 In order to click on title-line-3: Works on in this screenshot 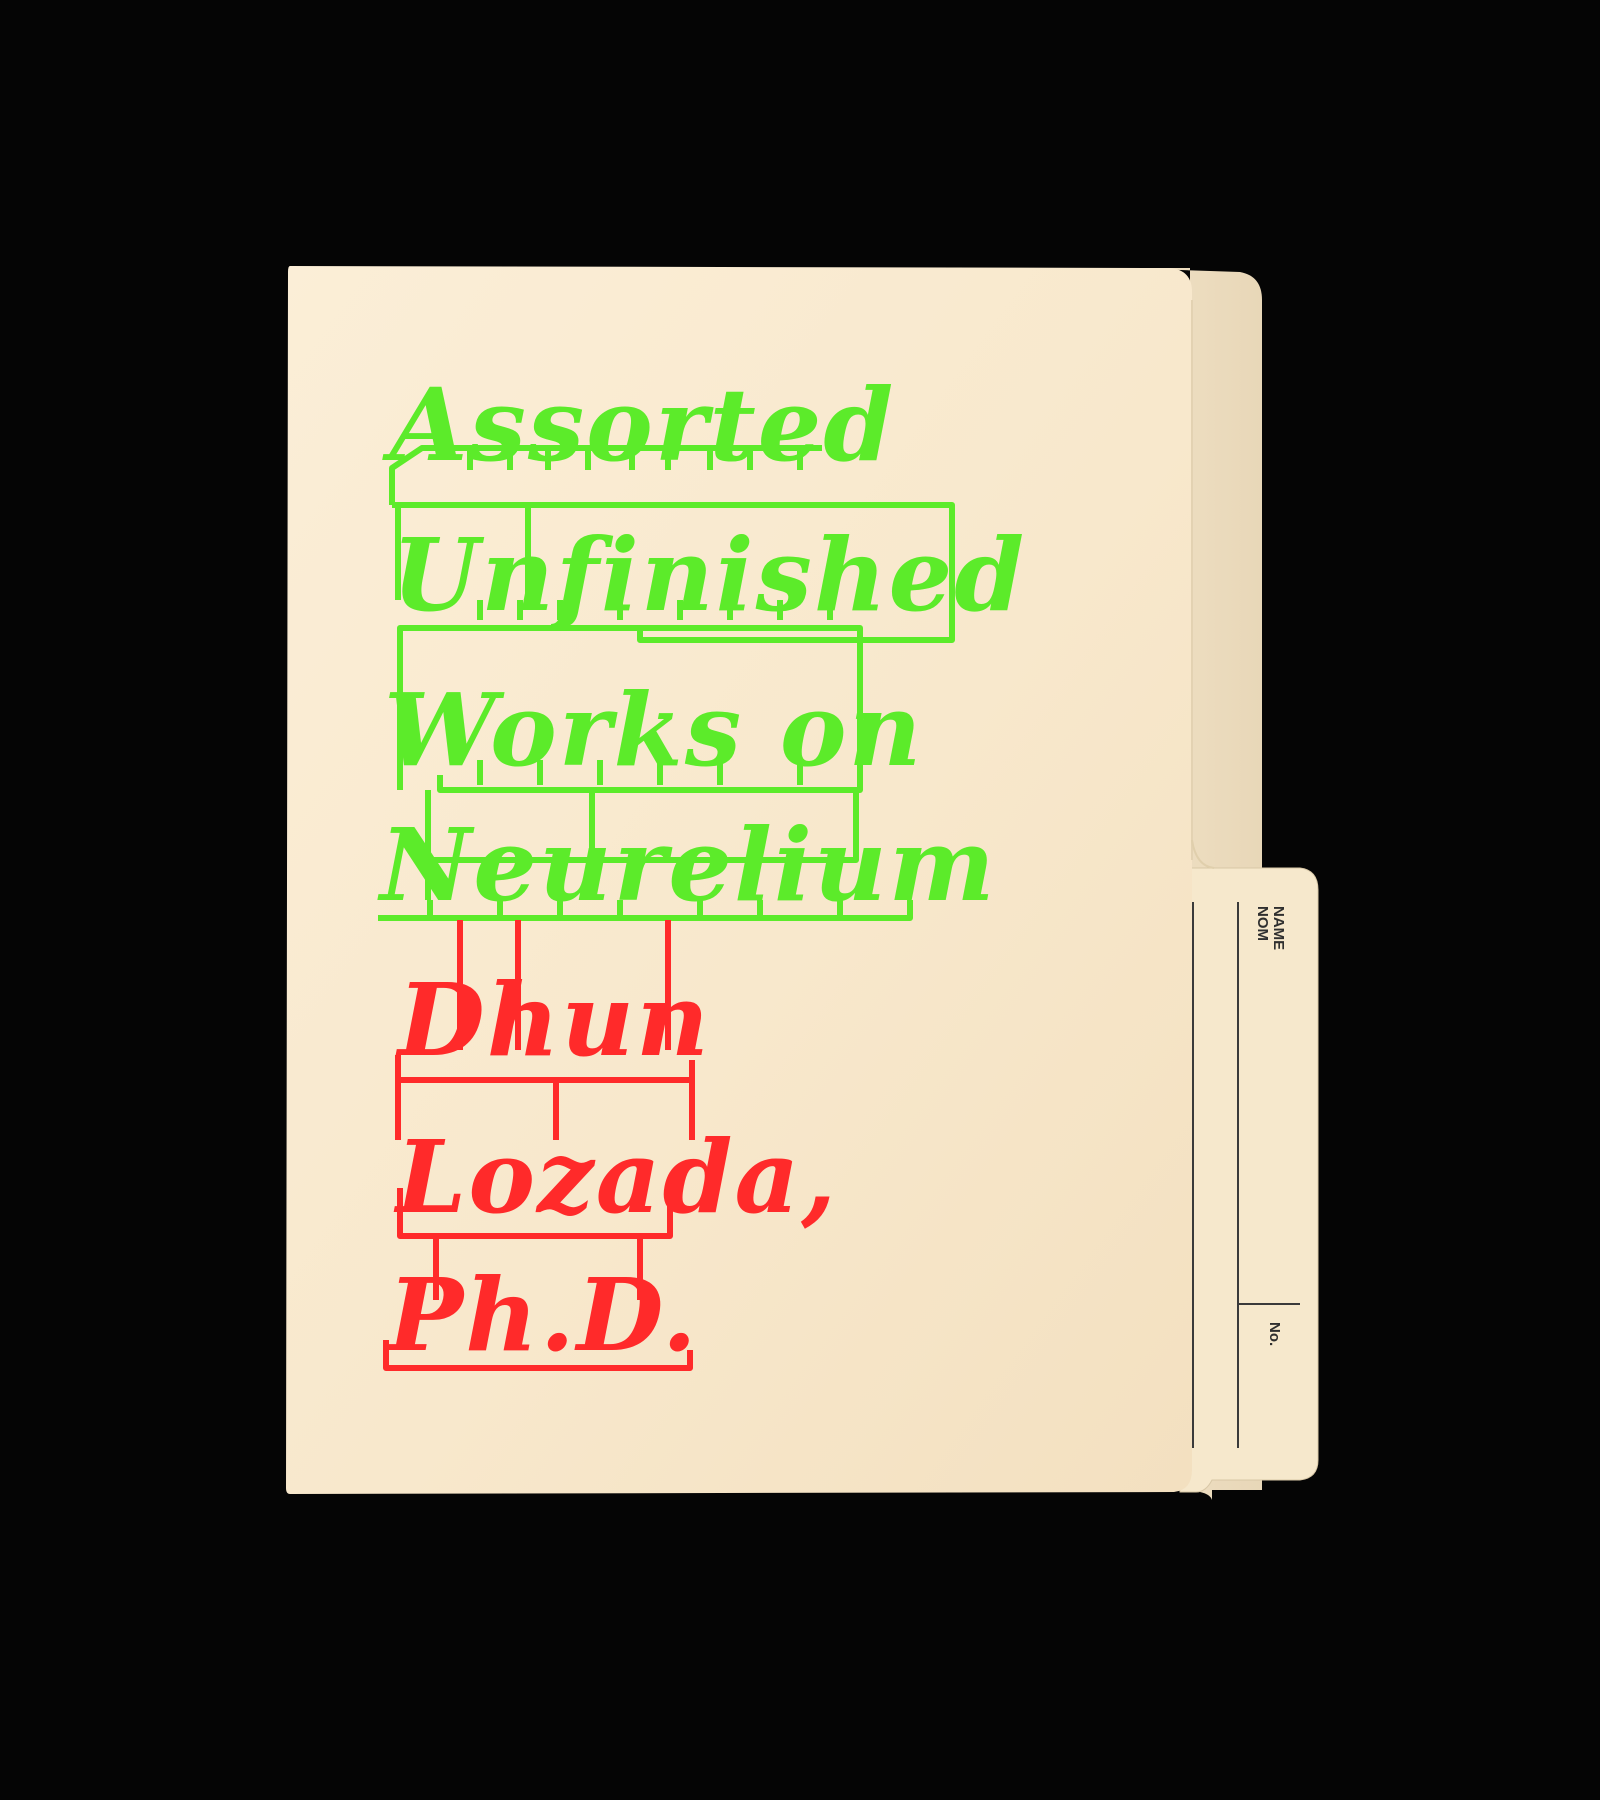, I will do `click(653, 730)`.